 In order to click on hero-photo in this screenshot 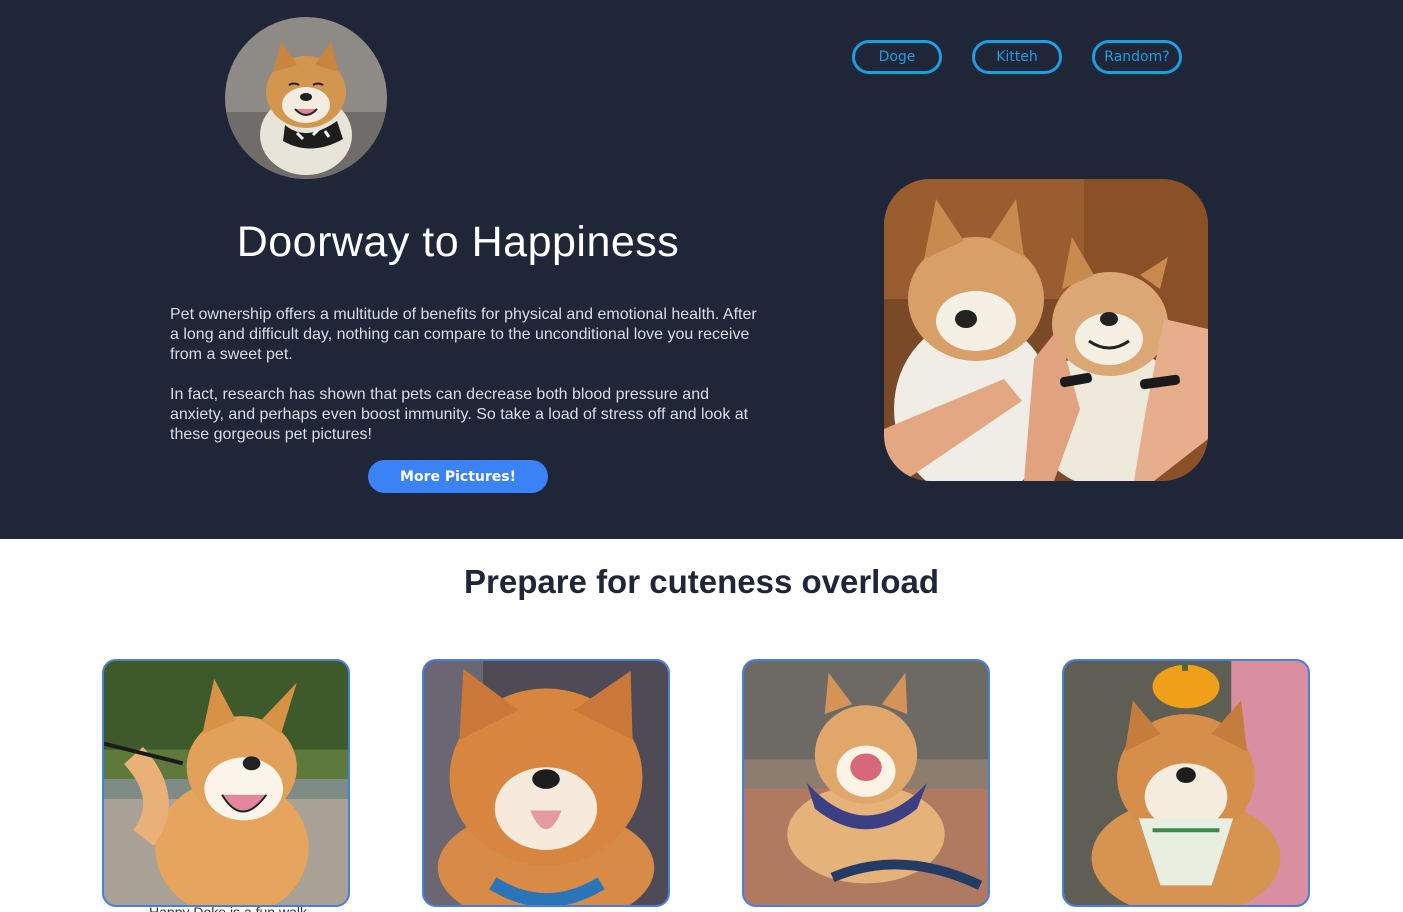, I will do `click(1046, 330)`.